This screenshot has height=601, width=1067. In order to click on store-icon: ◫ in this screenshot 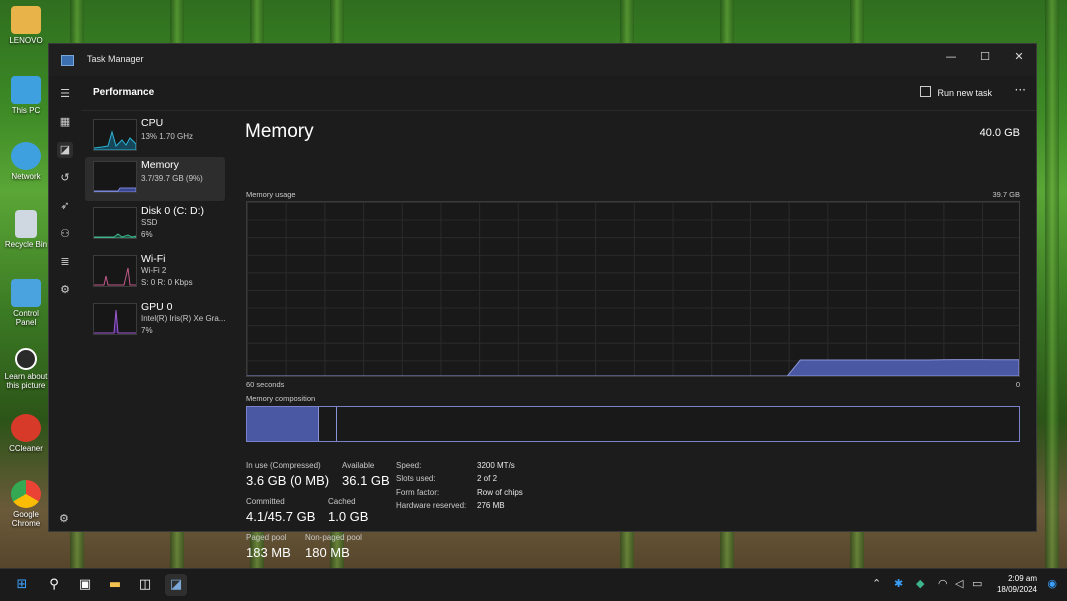, I will do `click(145, 585)`.